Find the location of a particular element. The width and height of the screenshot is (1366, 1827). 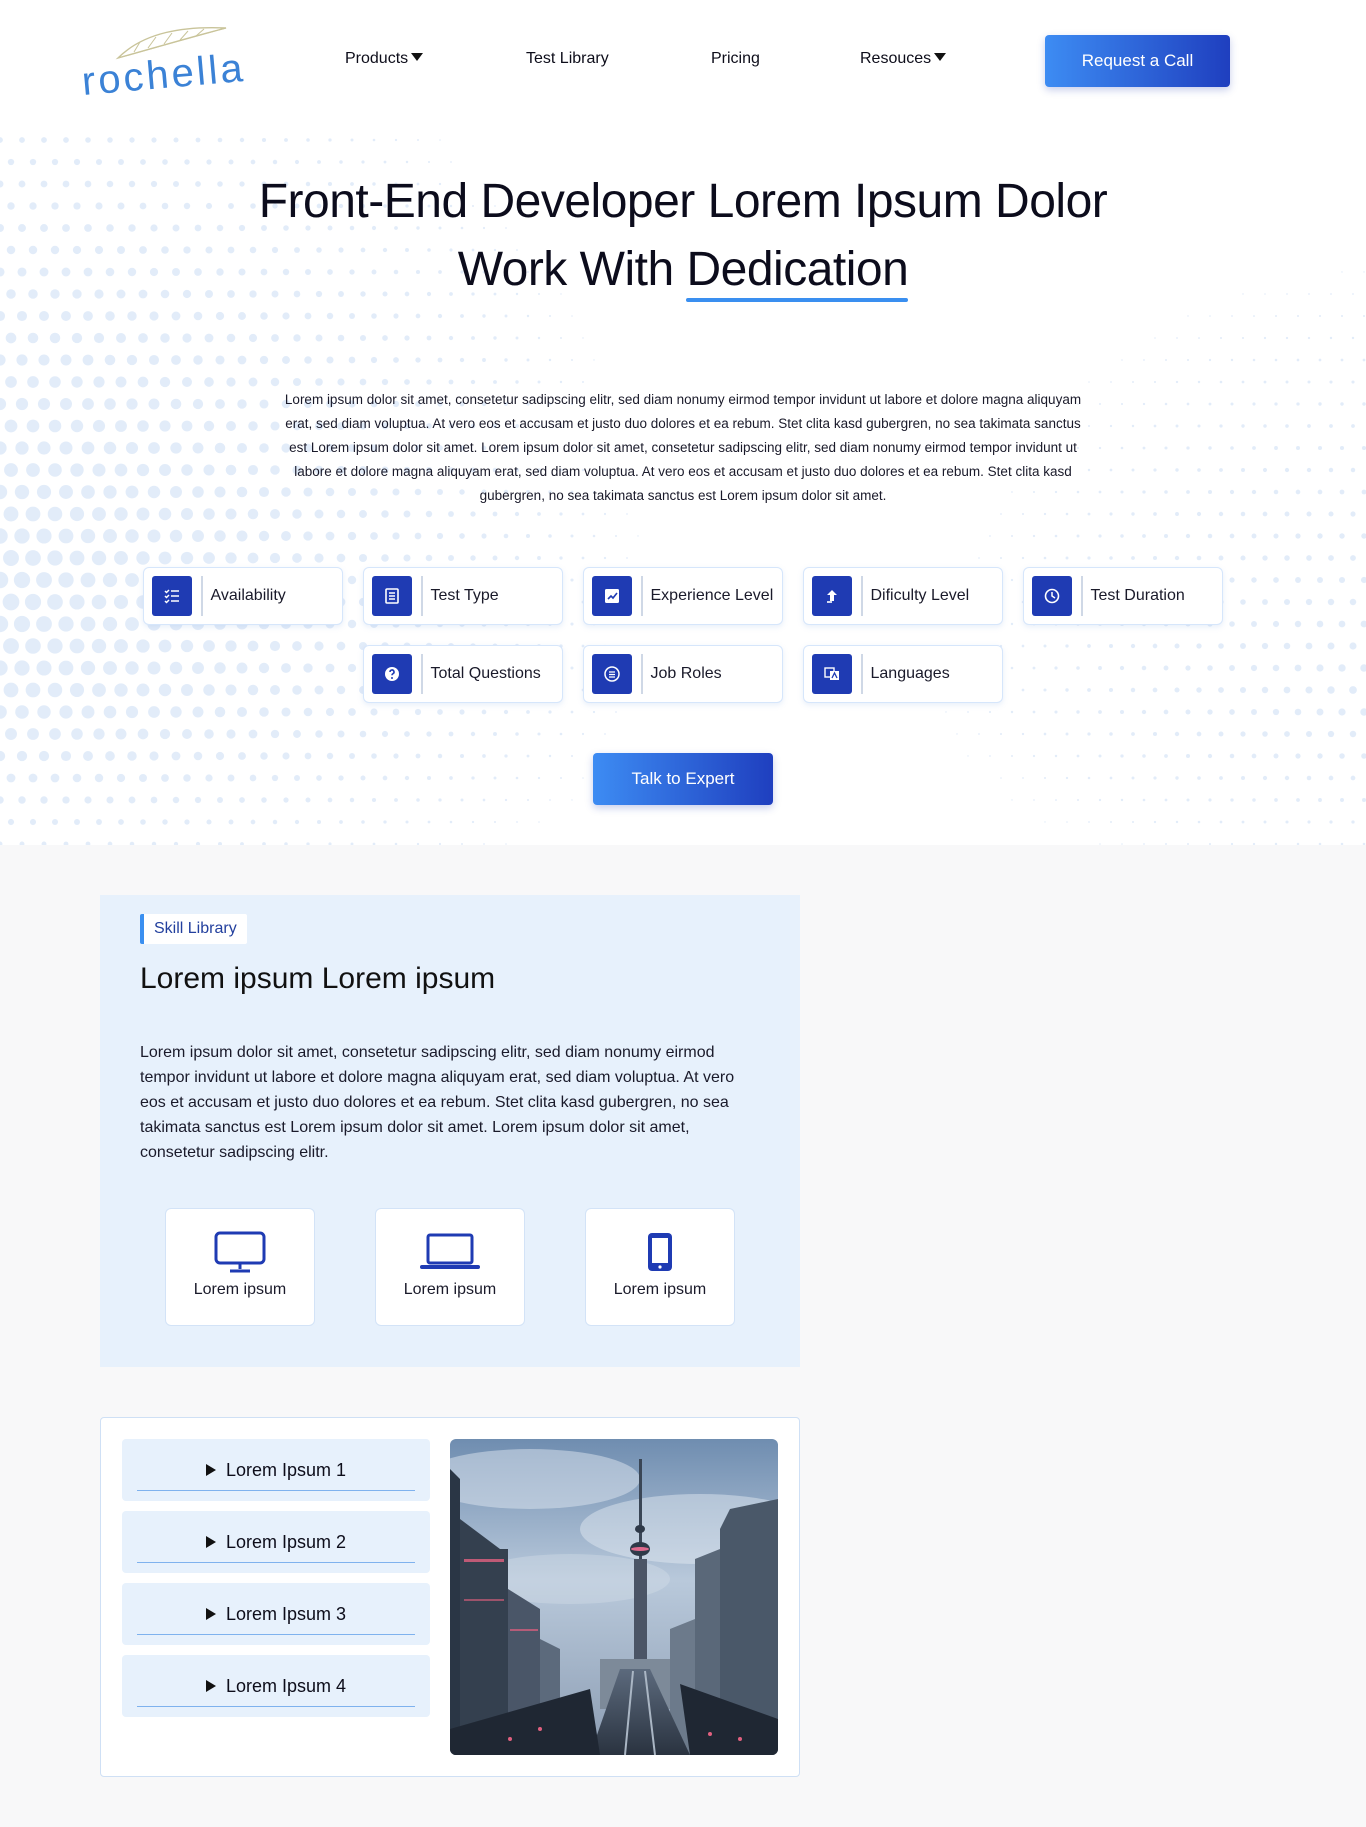

nav-pricing-label: Pricing is located at coordinates (735, 58).